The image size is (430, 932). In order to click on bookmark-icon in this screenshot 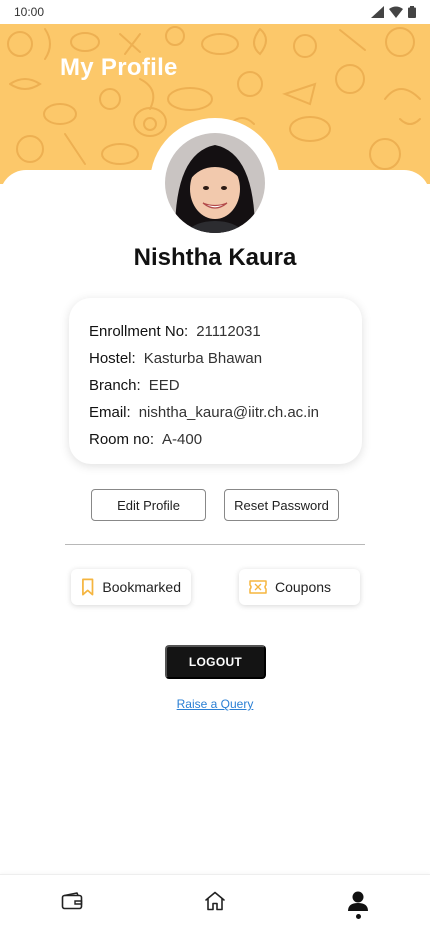, I will do `click(88, 587)`.